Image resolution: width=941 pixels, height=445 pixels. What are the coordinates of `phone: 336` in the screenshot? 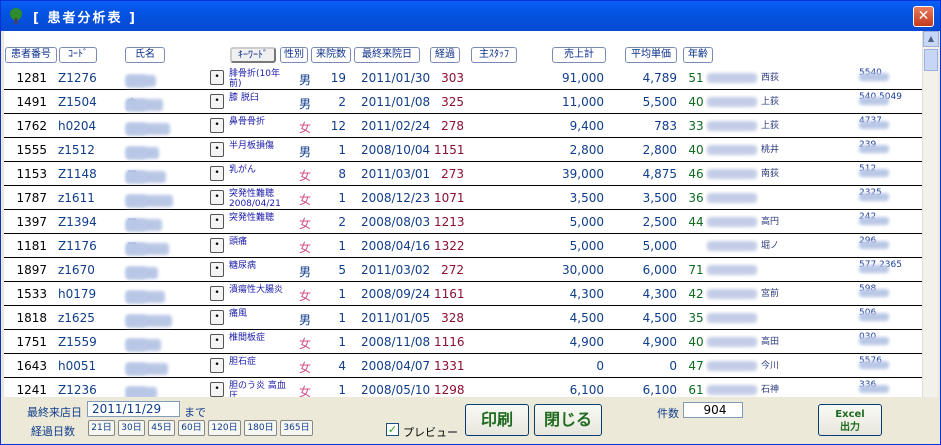 It's located at (874, 387).